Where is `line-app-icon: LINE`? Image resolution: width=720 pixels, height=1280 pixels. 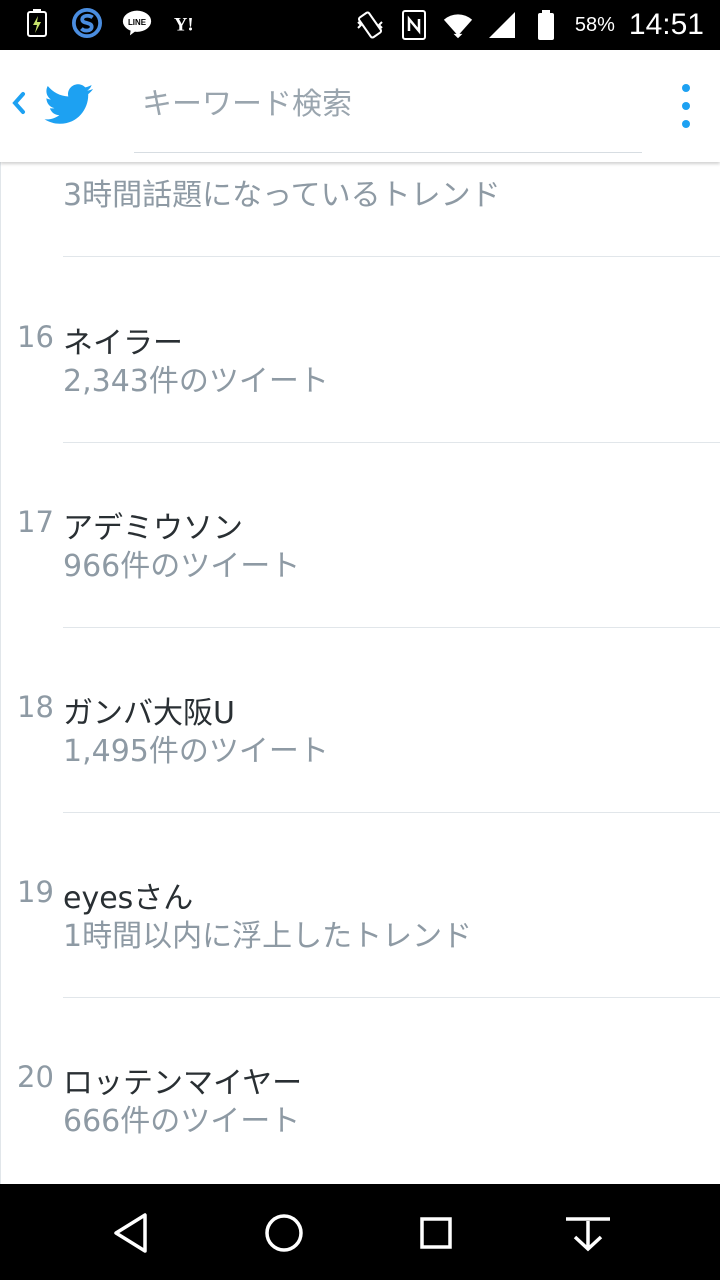
line-app-icon: LINE is located at coordinates (137, 23).